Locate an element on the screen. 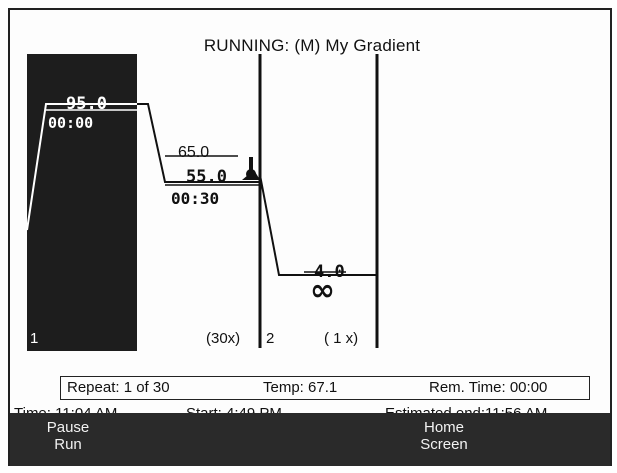 The height and width of the screenshot is (473, 617). step2-repeat-count: (30x) is located at coordinates (223, 338).